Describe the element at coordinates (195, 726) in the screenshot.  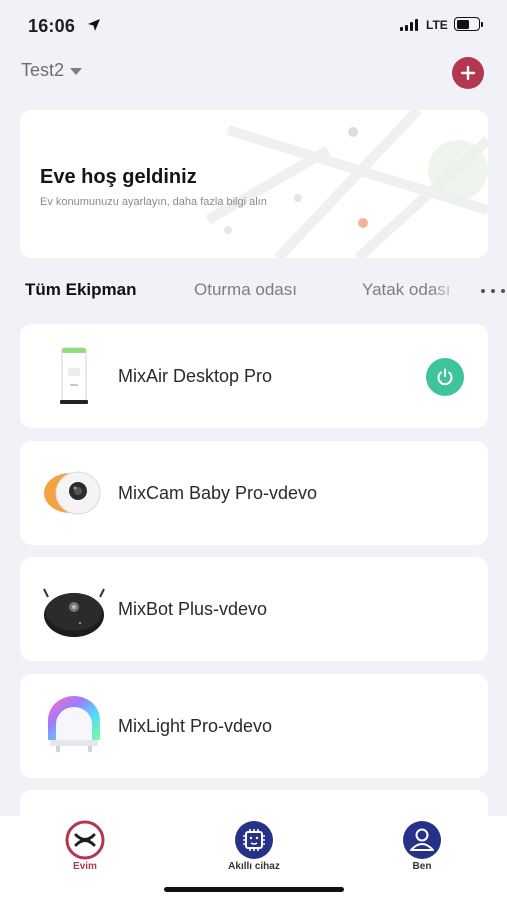
I see `device-name: MixLight Pro-vdevo` at that location.